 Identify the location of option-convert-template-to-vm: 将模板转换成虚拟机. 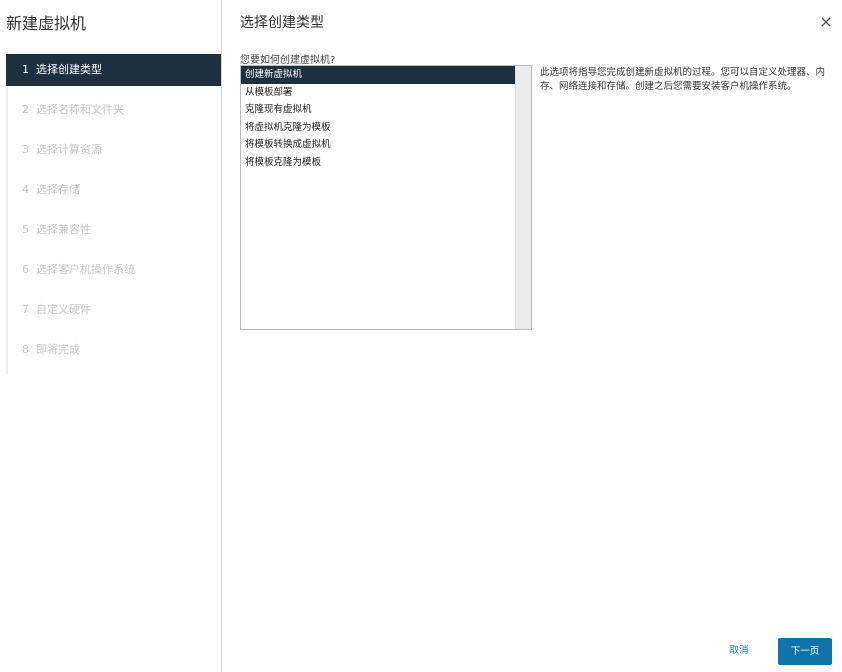
(379, 145).